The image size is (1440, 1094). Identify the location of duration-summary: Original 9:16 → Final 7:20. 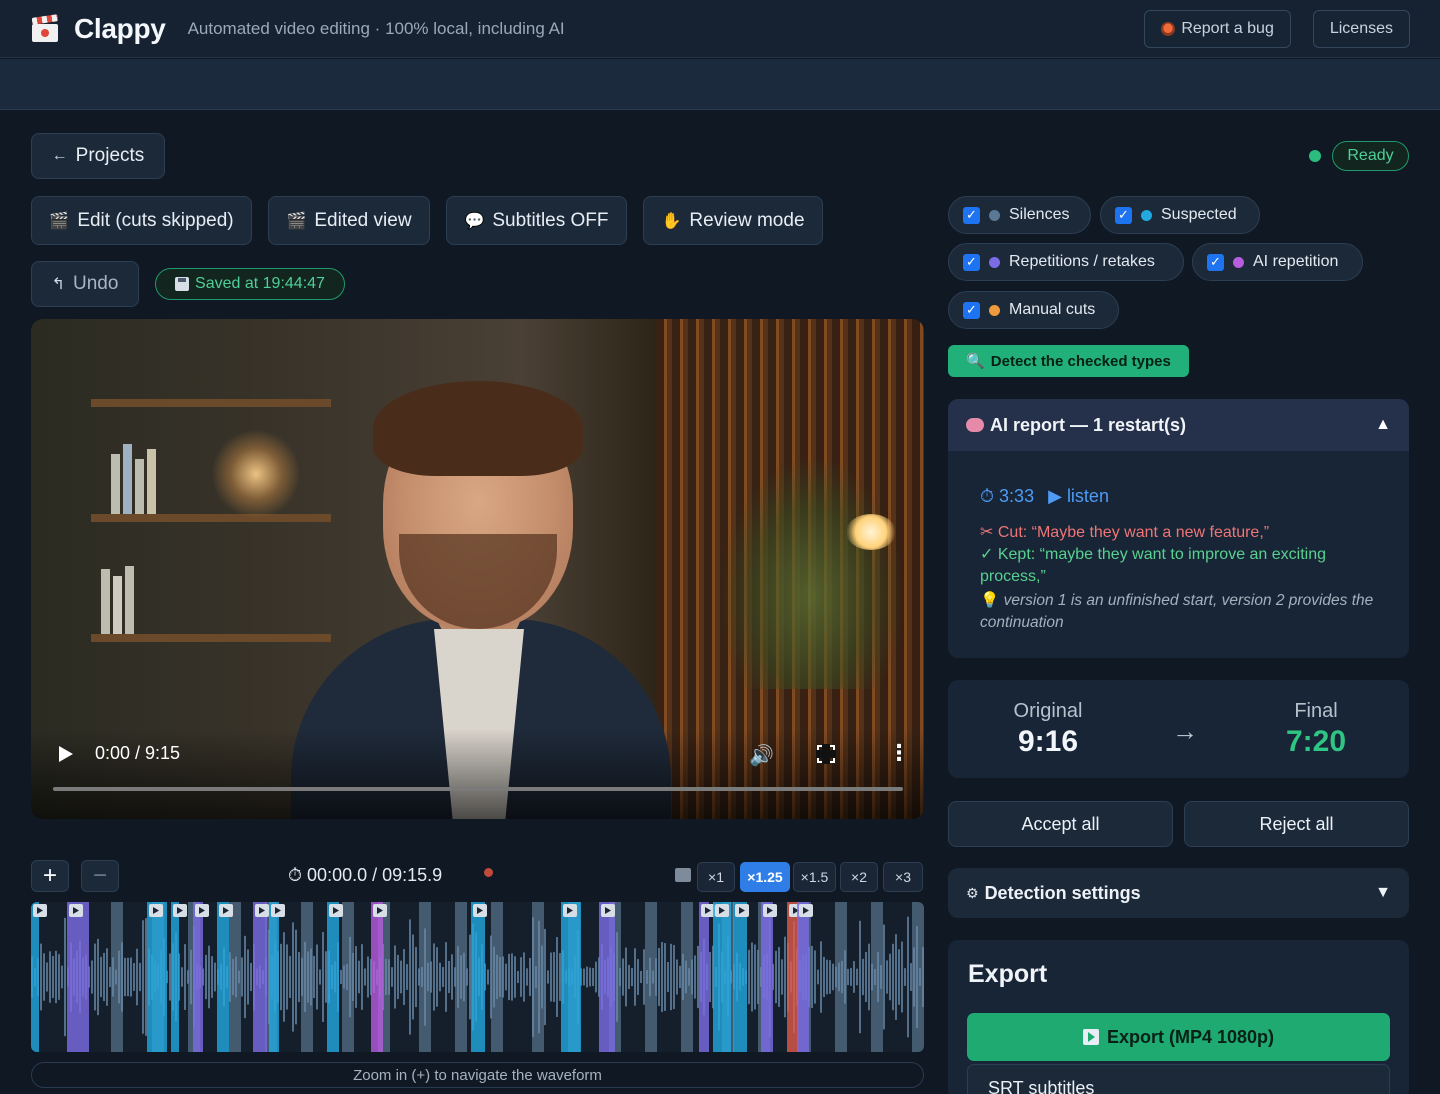
(1178, 729).